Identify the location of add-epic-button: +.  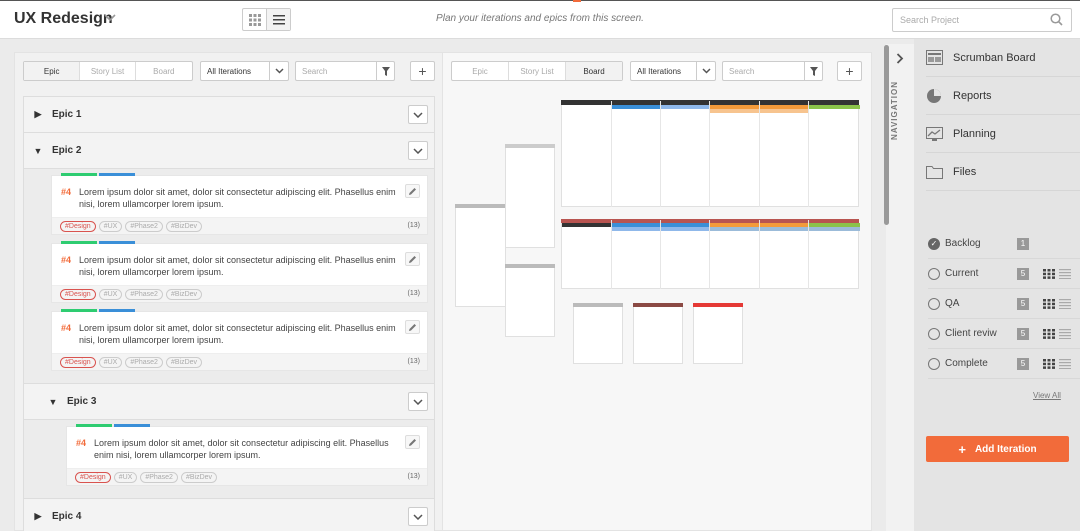
(422, 71).